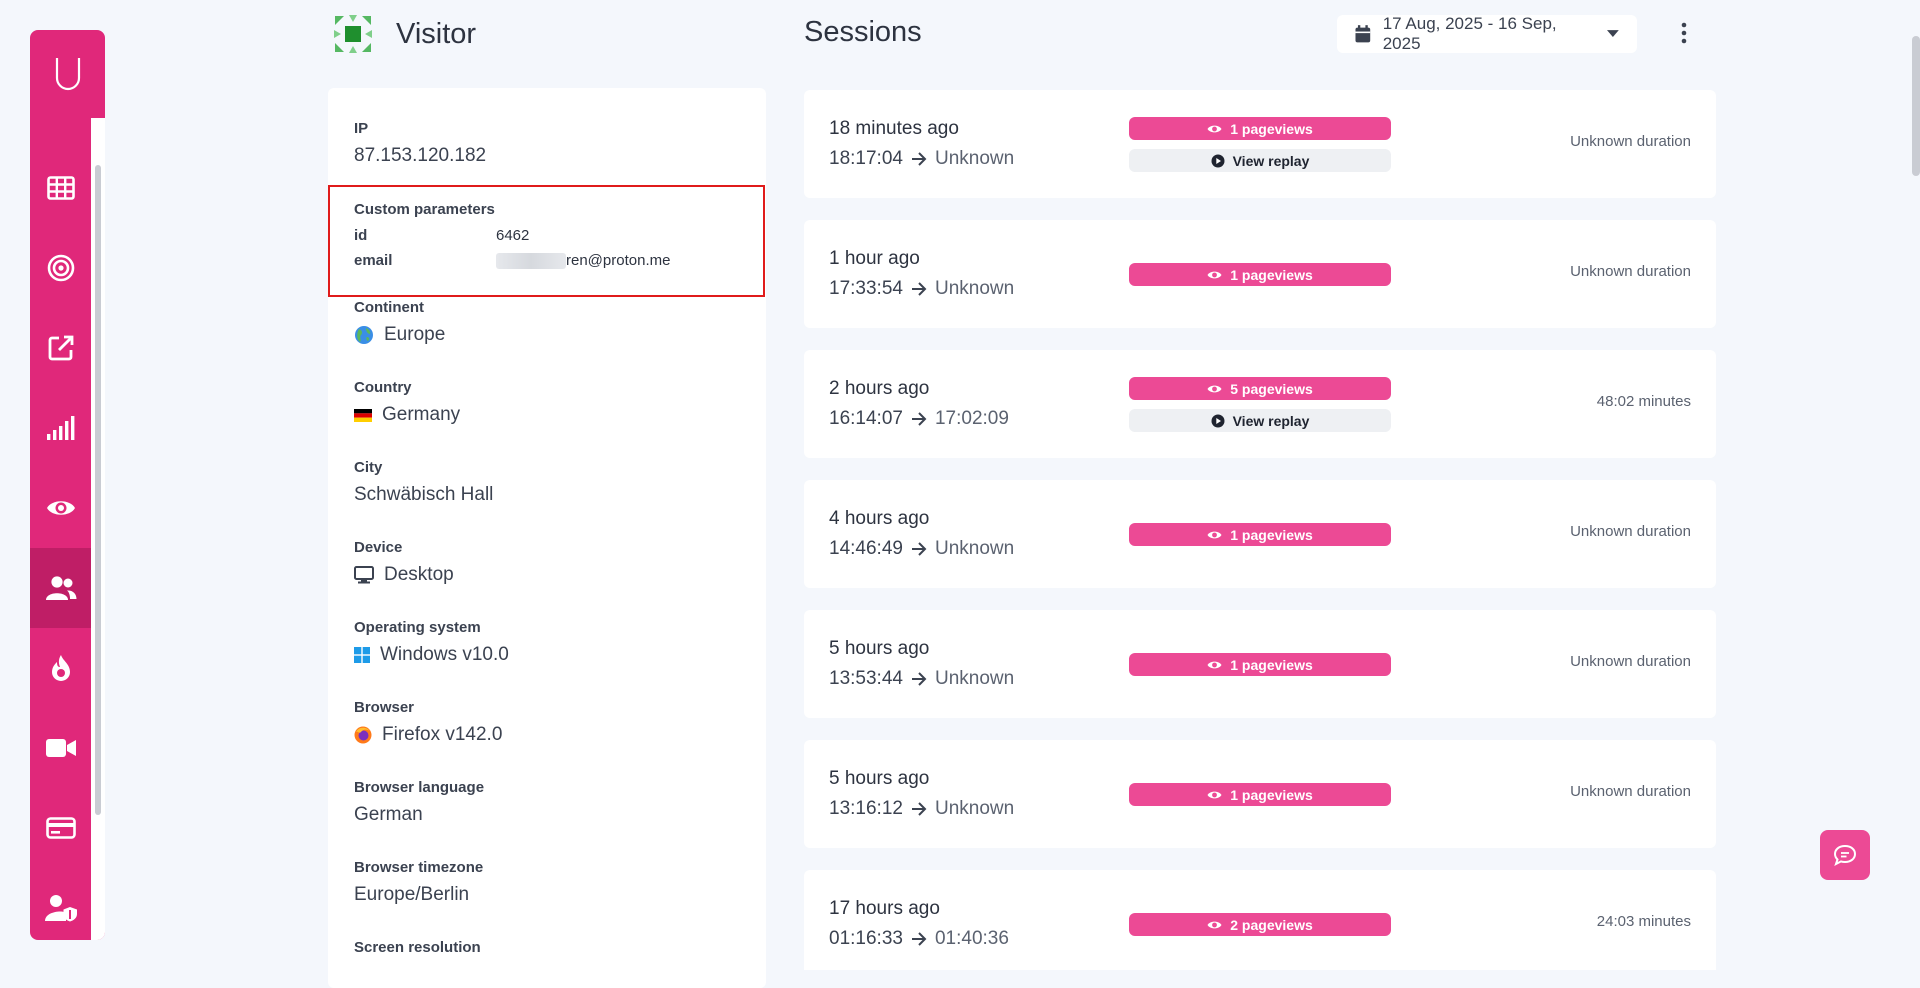 This screenshot has width=1920, height=988. I want to click on field-city: City Schwäbisch Hall, so click(423, 482).